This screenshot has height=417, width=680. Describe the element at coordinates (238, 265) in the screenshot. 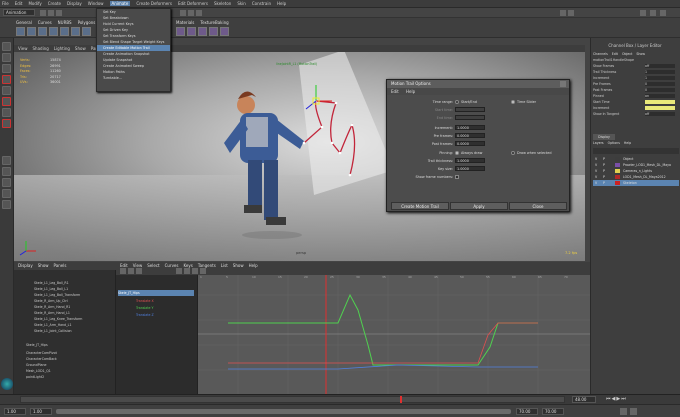

I see `graph-menu-show: Show` at that location.